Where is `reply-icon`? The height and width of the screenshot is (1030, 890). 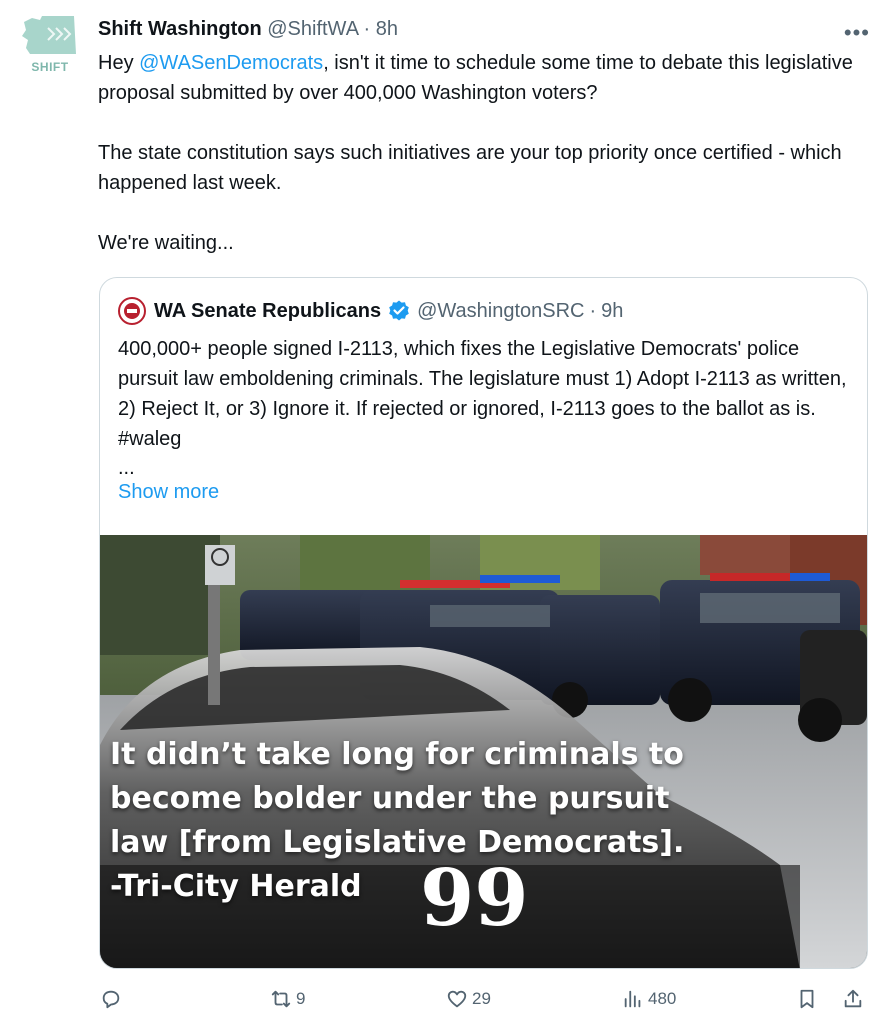 reply-icon is located at coordinates (111, 999).